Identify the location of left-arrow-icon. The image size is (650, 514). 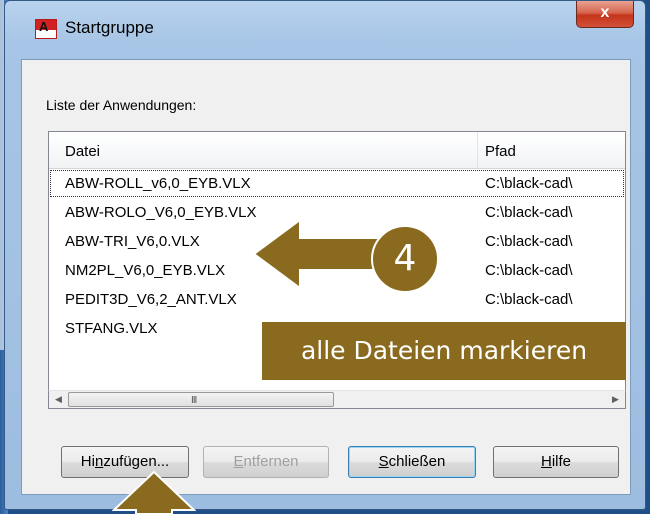
(316, 254).